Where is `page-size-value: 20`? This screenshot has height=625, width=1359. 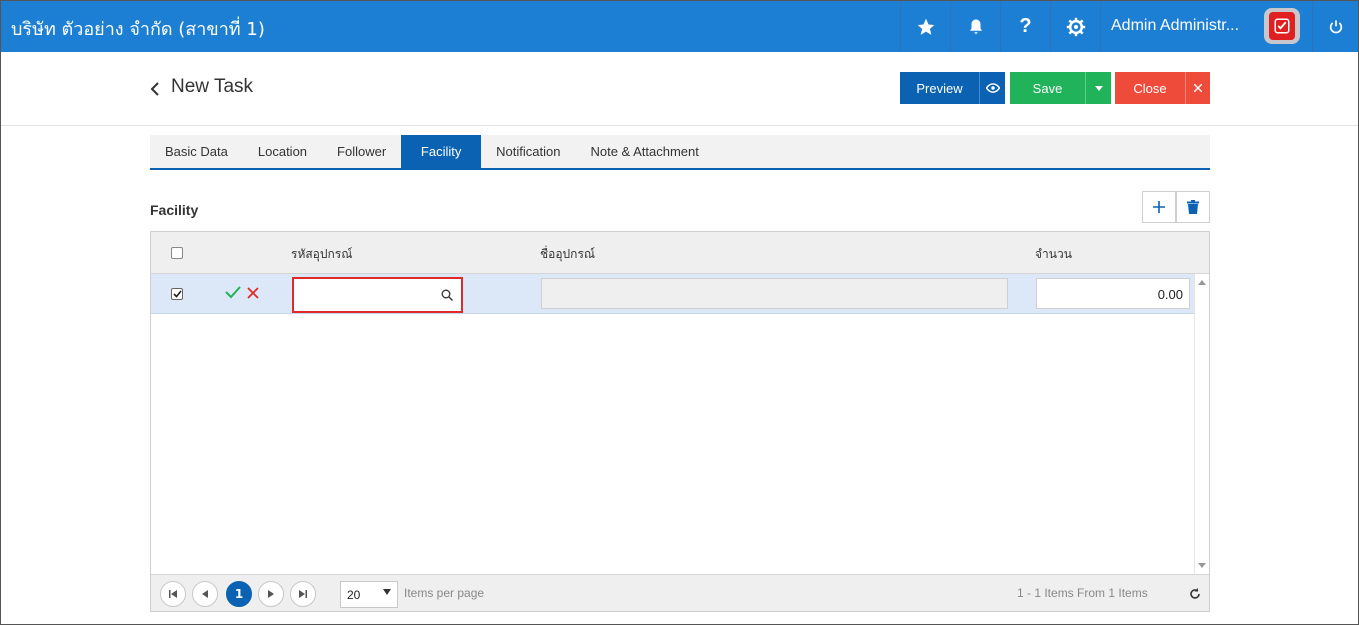 page-size-value: 20 is located at coordinates (354, 595).